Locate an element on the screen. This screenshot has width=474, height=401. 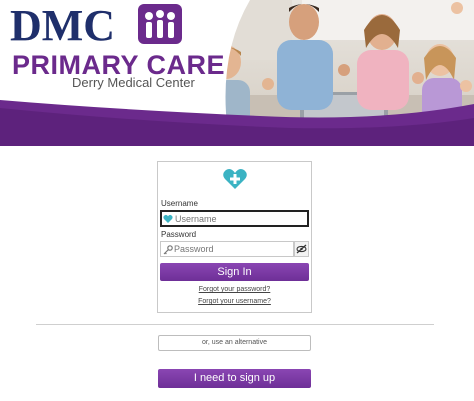
heart-icon is located at coordinates (168, 218).